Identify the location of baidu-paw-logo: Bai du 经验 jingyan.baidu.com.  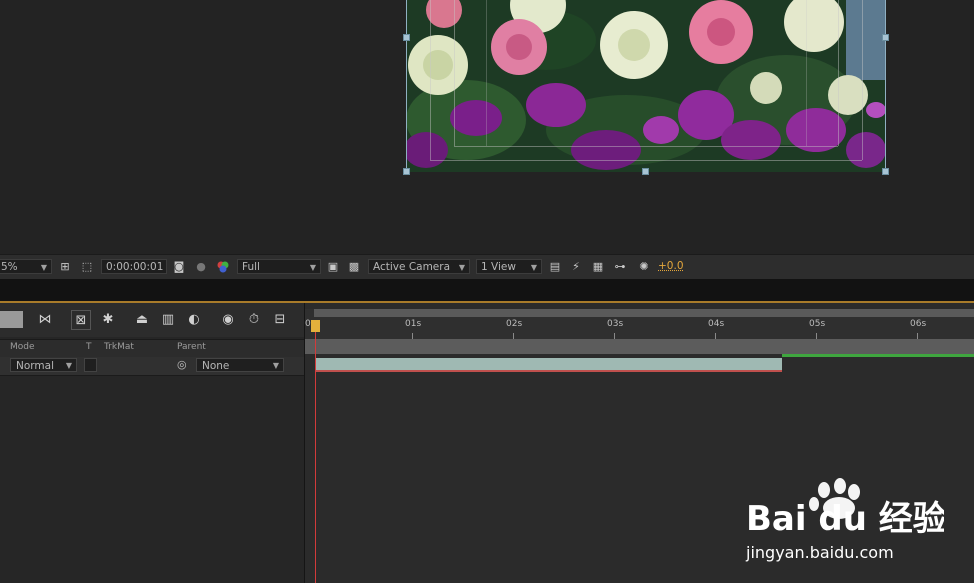
(846, 520).